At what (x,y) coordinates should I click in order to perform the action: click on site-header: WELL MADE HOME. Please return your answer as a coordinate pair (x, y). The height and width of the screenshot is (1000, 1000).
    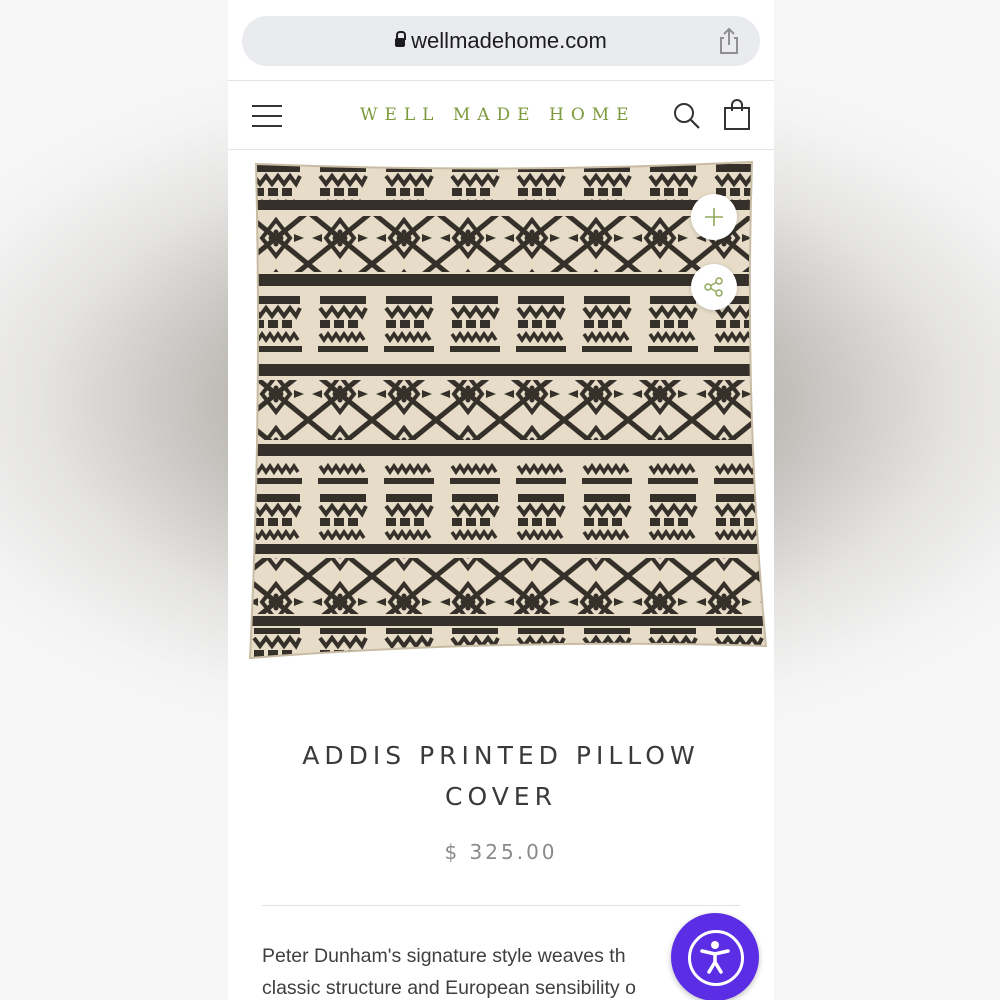
    Looking at the image, I should click on (501, 115).